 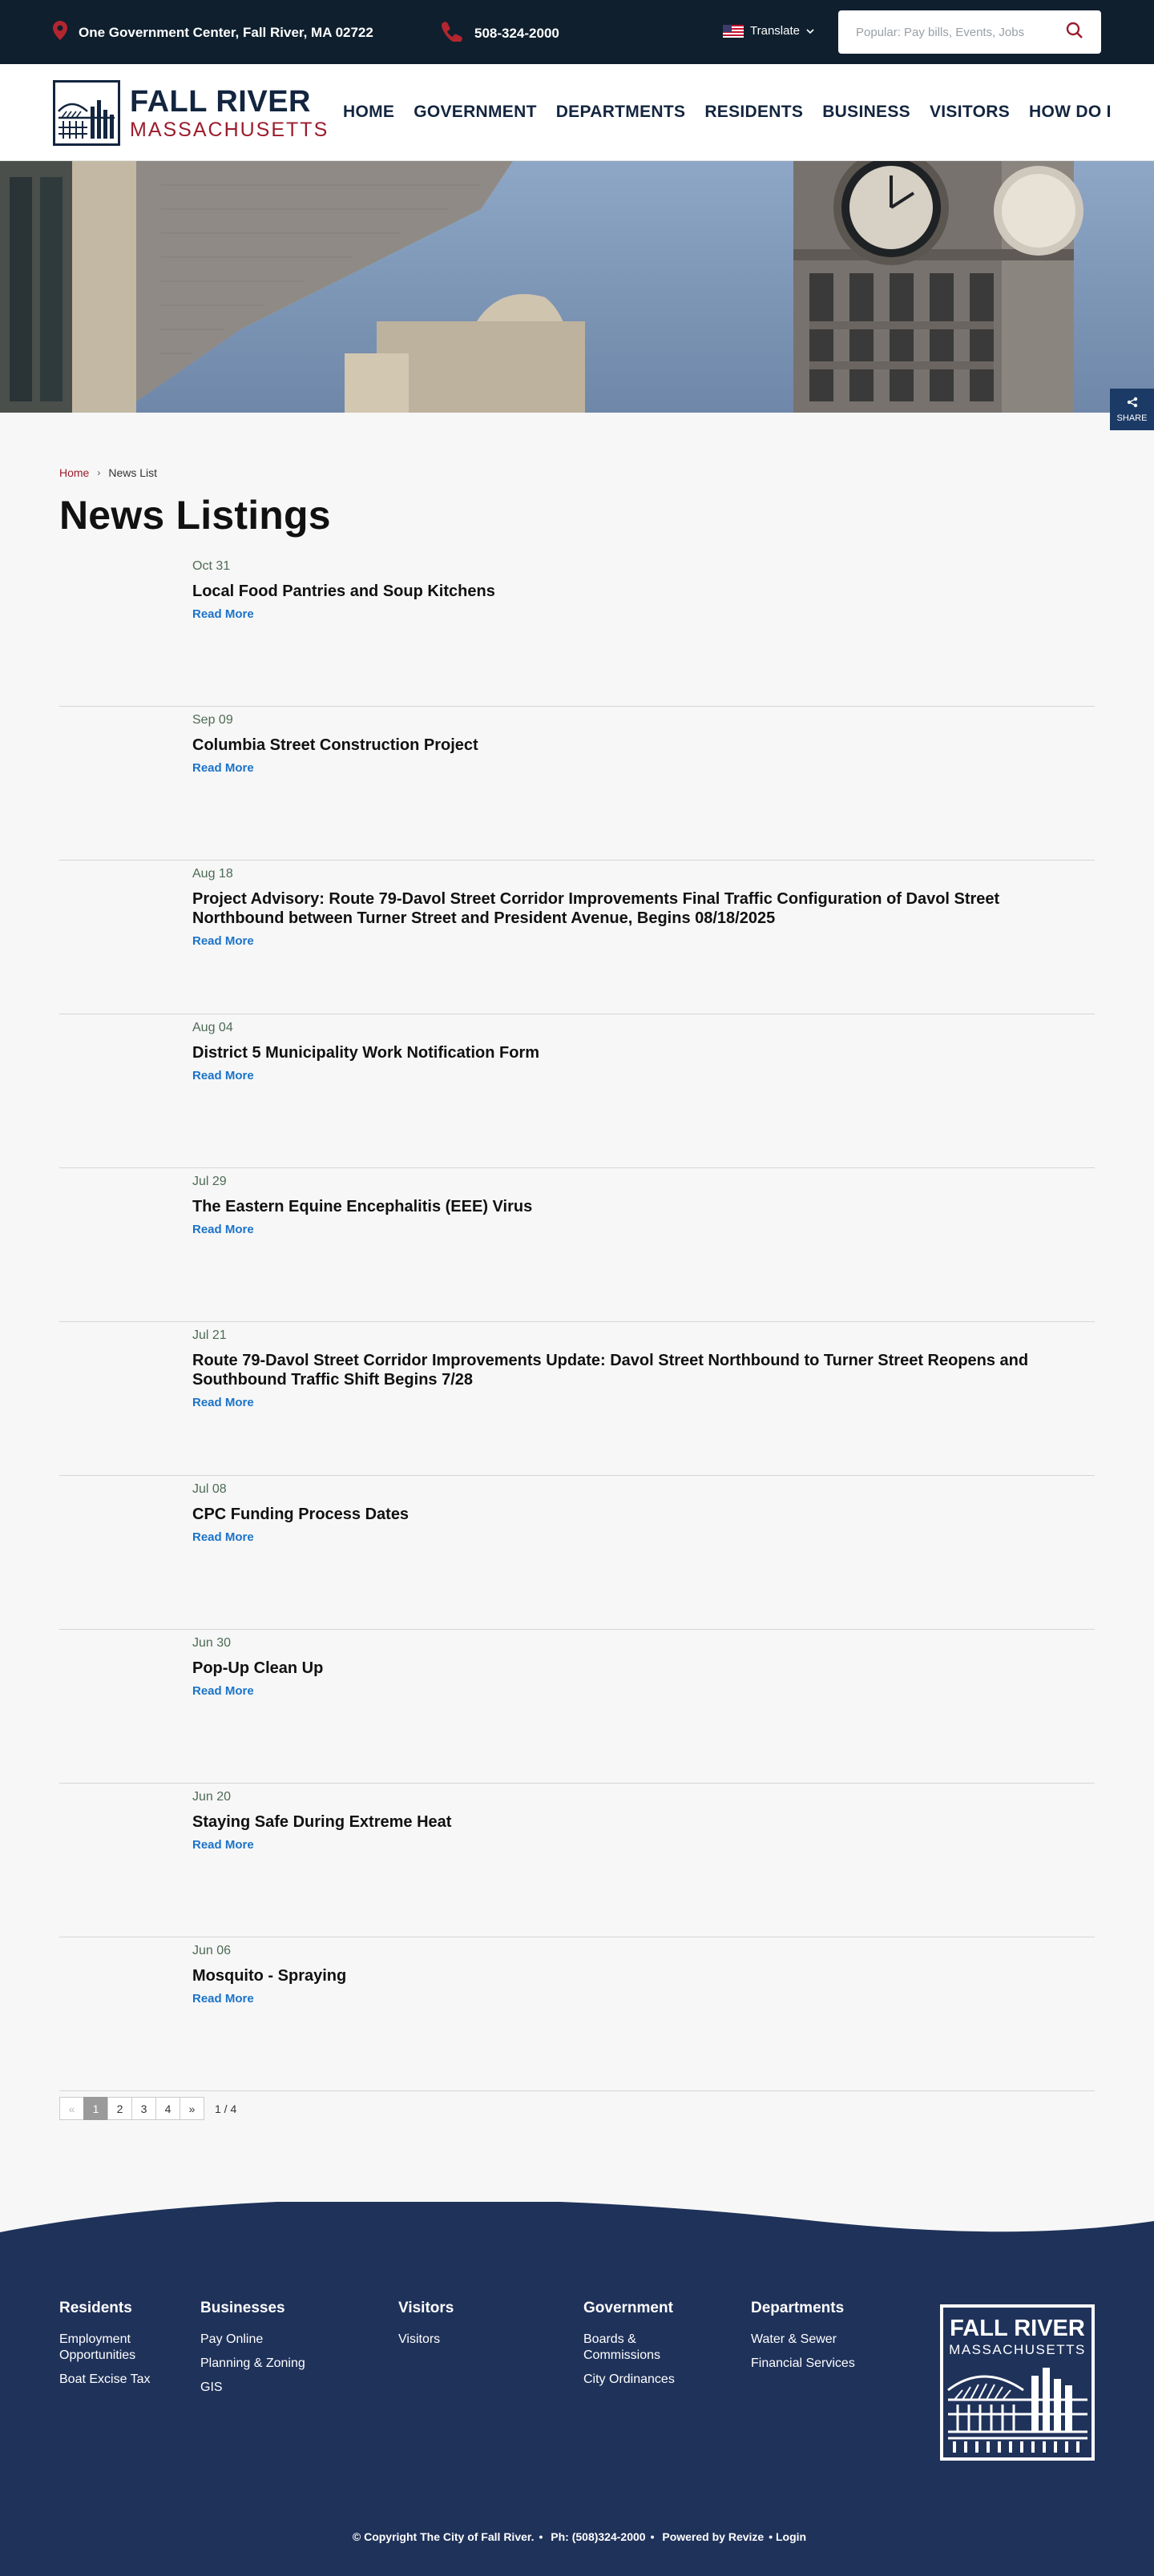 I want to click on page-4-button: 4, so click(x=167, y=2108).